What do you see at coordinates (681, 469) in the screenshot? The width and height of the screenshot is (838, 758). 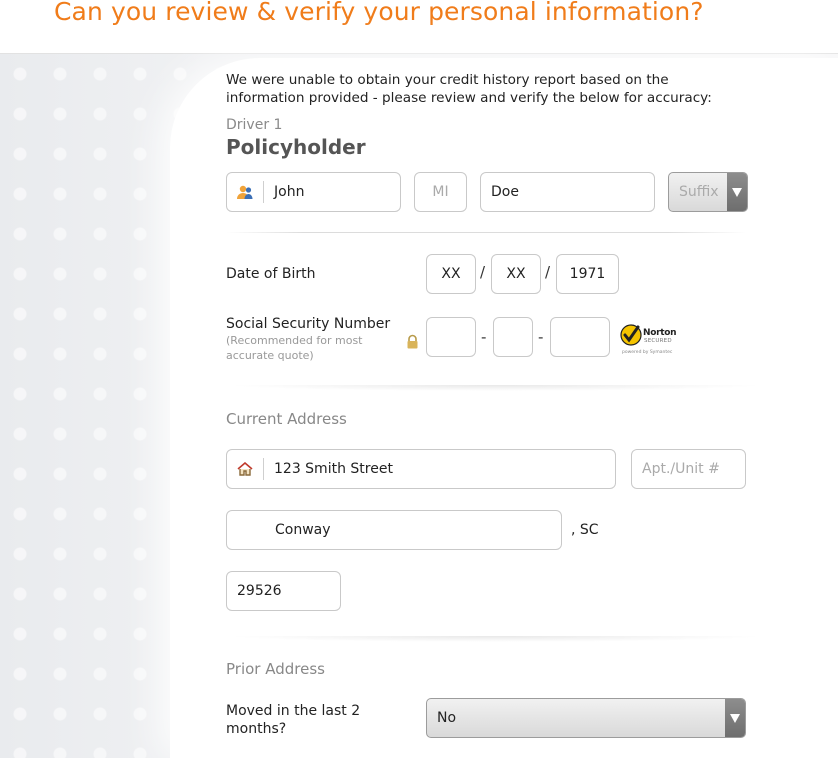 I see `apt-unit-placeholder: Apt./Unit #` at bounding box center [681, 469].